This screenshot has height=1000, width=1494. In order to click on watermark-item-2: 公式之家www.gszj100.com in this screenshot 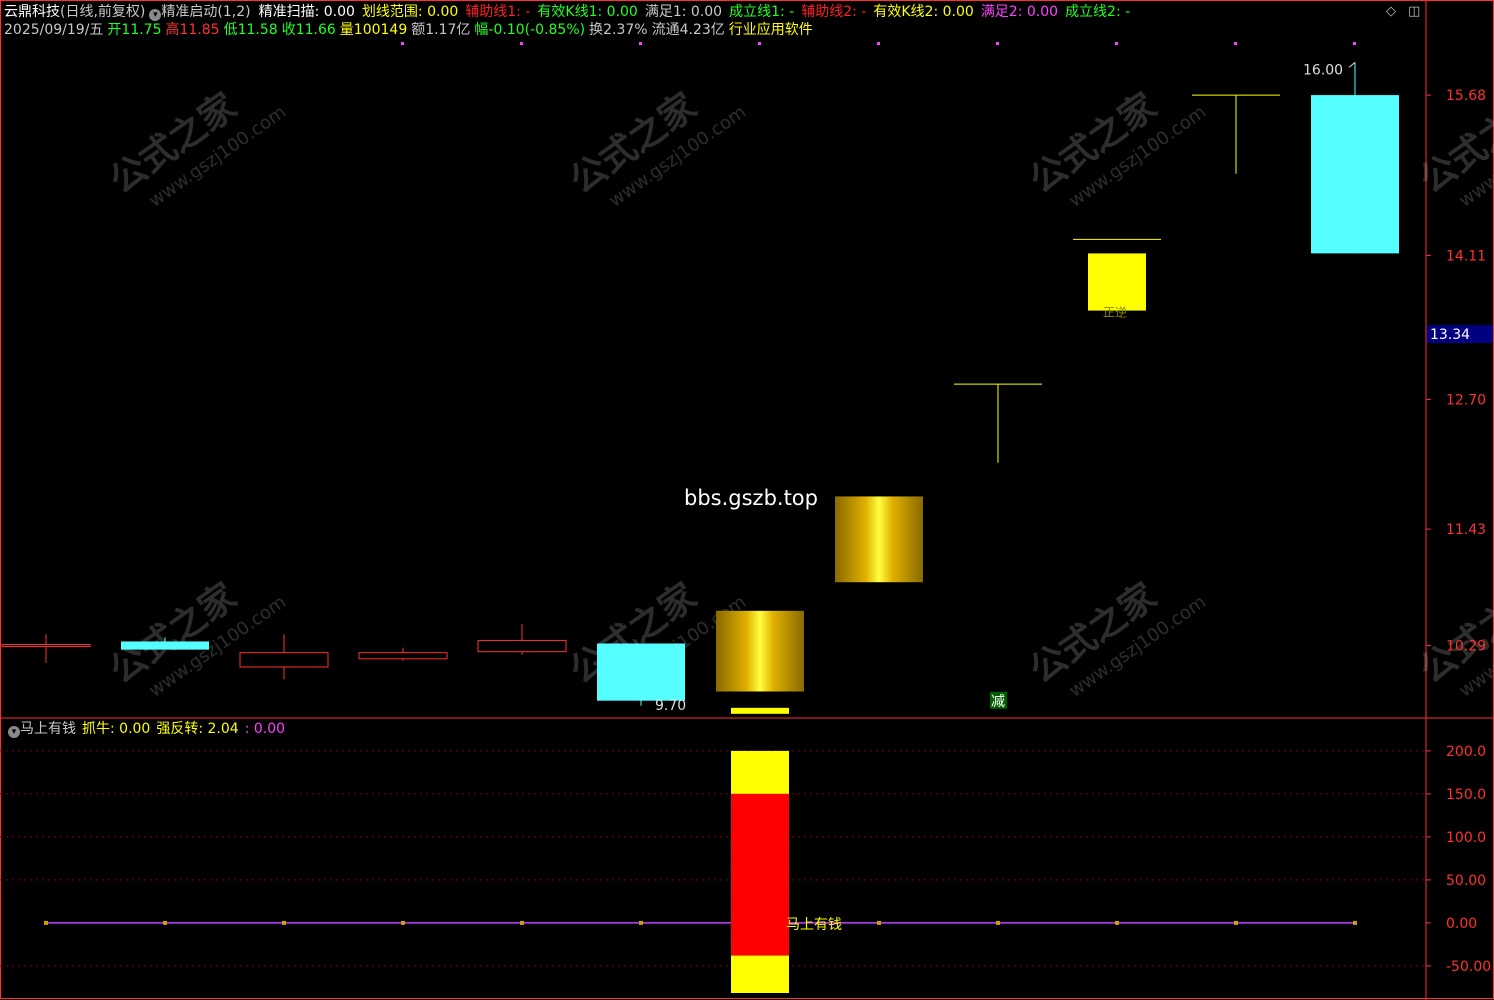, I will do `click(1116, 149)`.